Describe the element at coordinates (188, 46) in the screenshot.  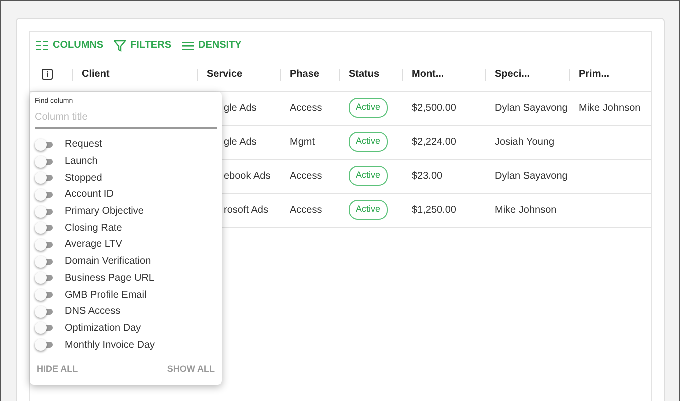
I see `menu-icon` at that location.